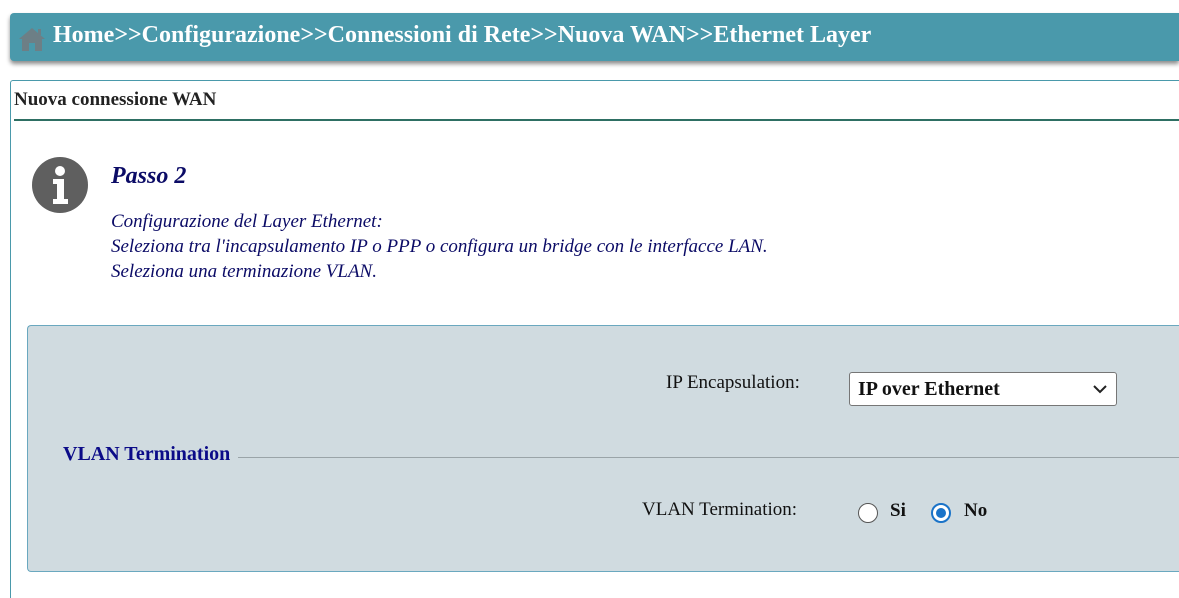  What do you see at coordinates (941, 513) in the screenshot?
I see `vlan-no-radio` at bounding box center [941, 513].